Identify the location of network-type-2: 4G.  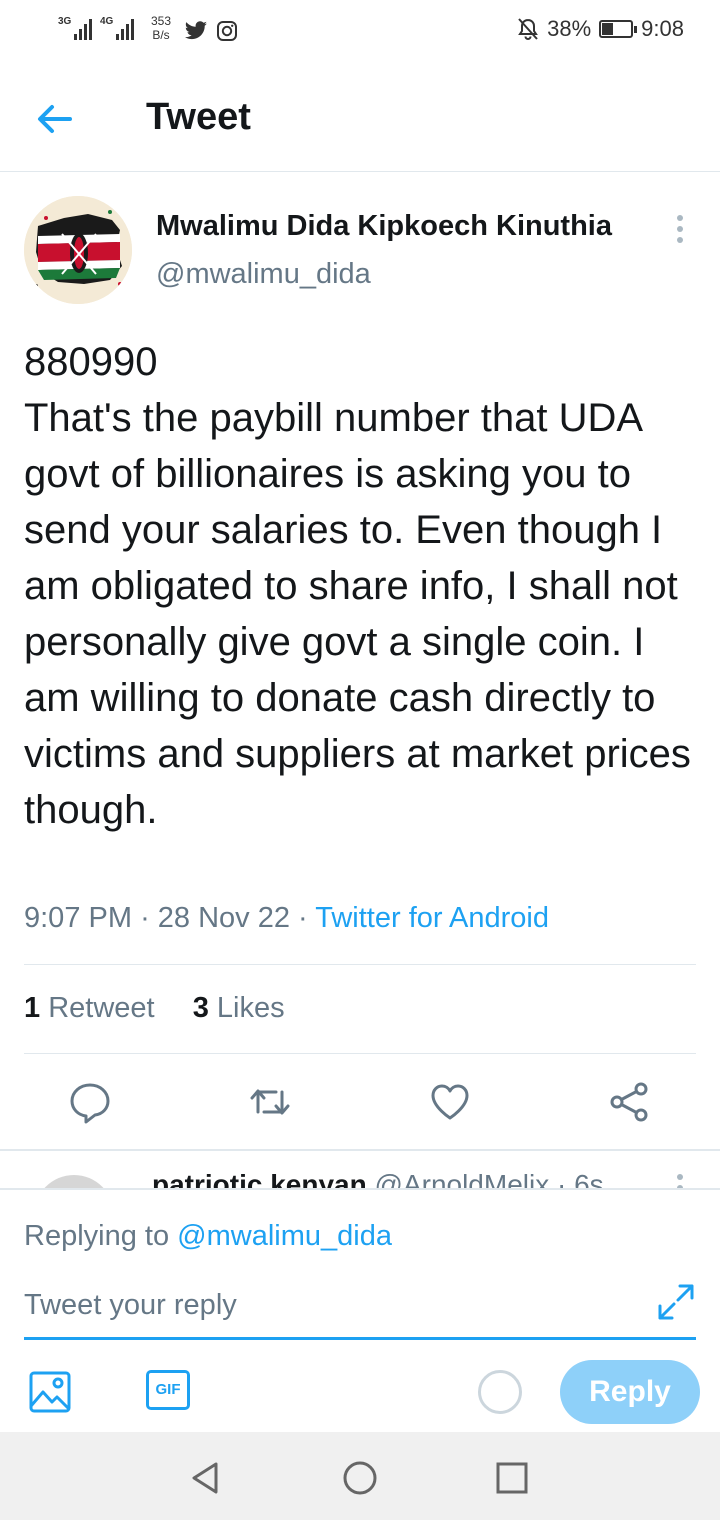
(107, 21).